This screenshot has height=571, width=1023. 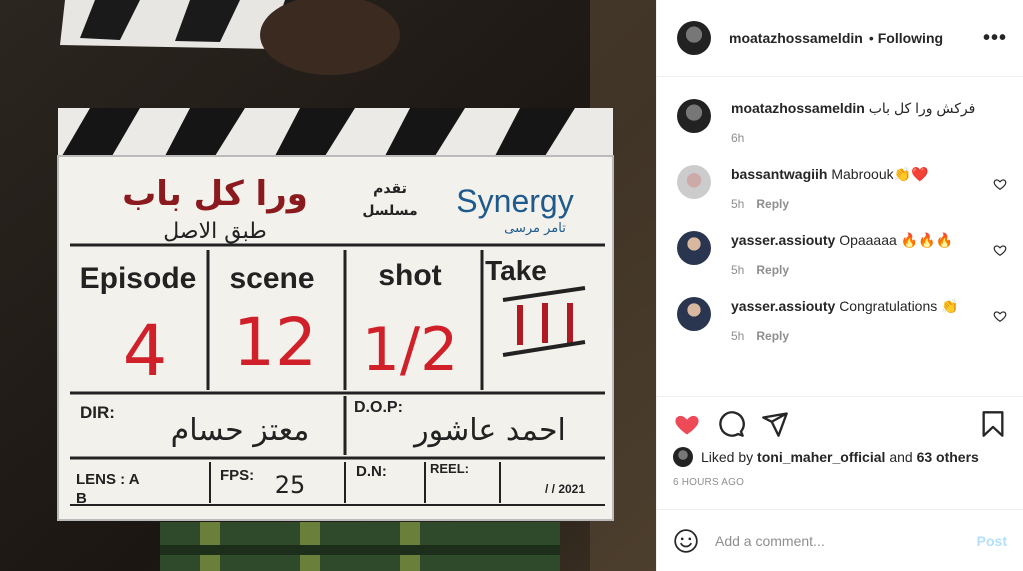 What do you see at coordinates (798, 108) in the screenshot?
I see `caption-username: moatazhossameldin` at bounding box center [798, 108].